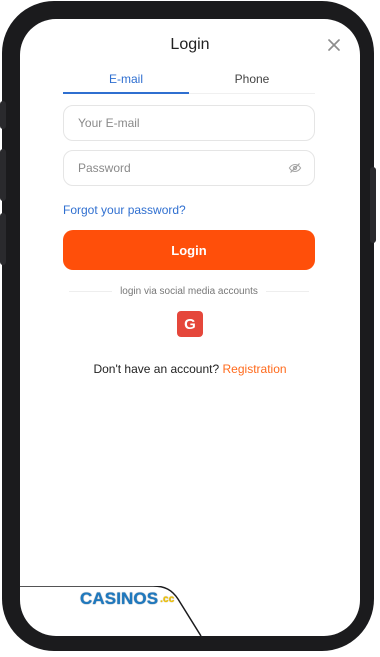  What do you see at coordinates (124, 210) in the screenshot?
I see `forgot-password-link: Forgot your password?` at bounding box center [124, 210].